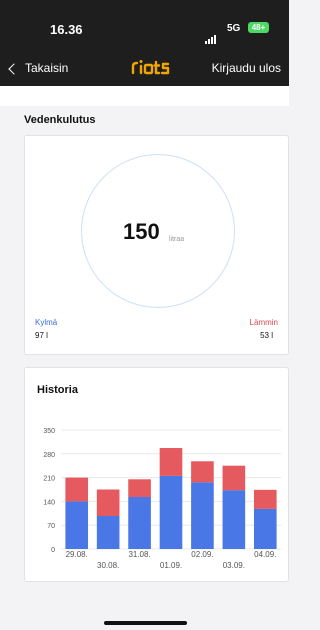 Image resolution: width=320 pixels, height=630 pixels. What do you see at coordinates (145, 623) in the screenshot?
I see `home-indicator` at bounding box center [145, 623].